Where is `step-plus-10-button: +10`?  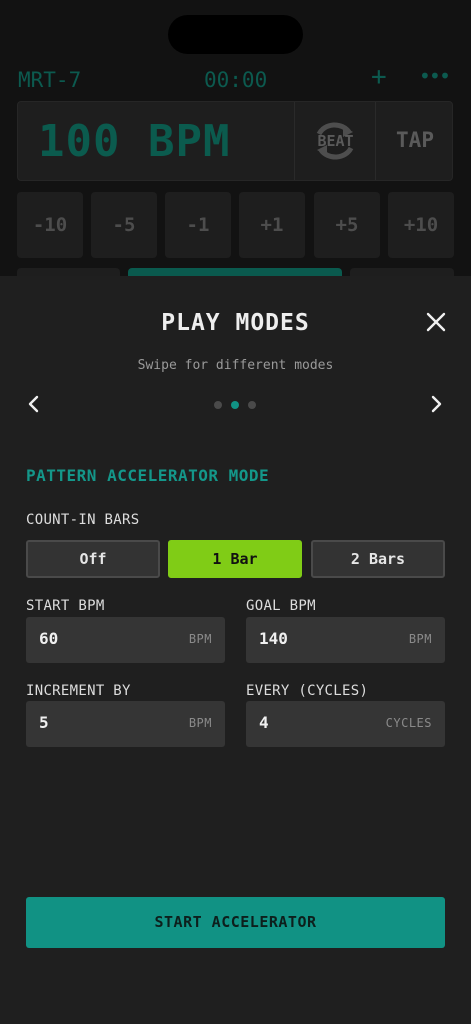
step-plus-10-button: +10 is located at coordinates (421, 225).